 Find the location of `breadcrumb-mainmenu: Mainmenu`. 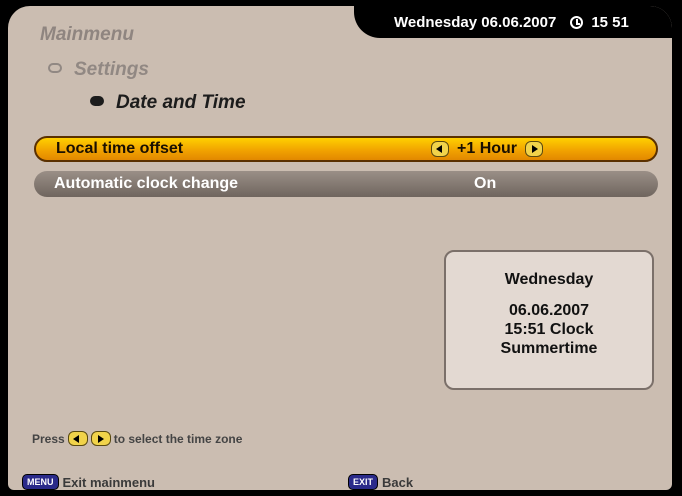

breadcrumb-mainmenu: Mainmenu is located at coordinates (87, 35).